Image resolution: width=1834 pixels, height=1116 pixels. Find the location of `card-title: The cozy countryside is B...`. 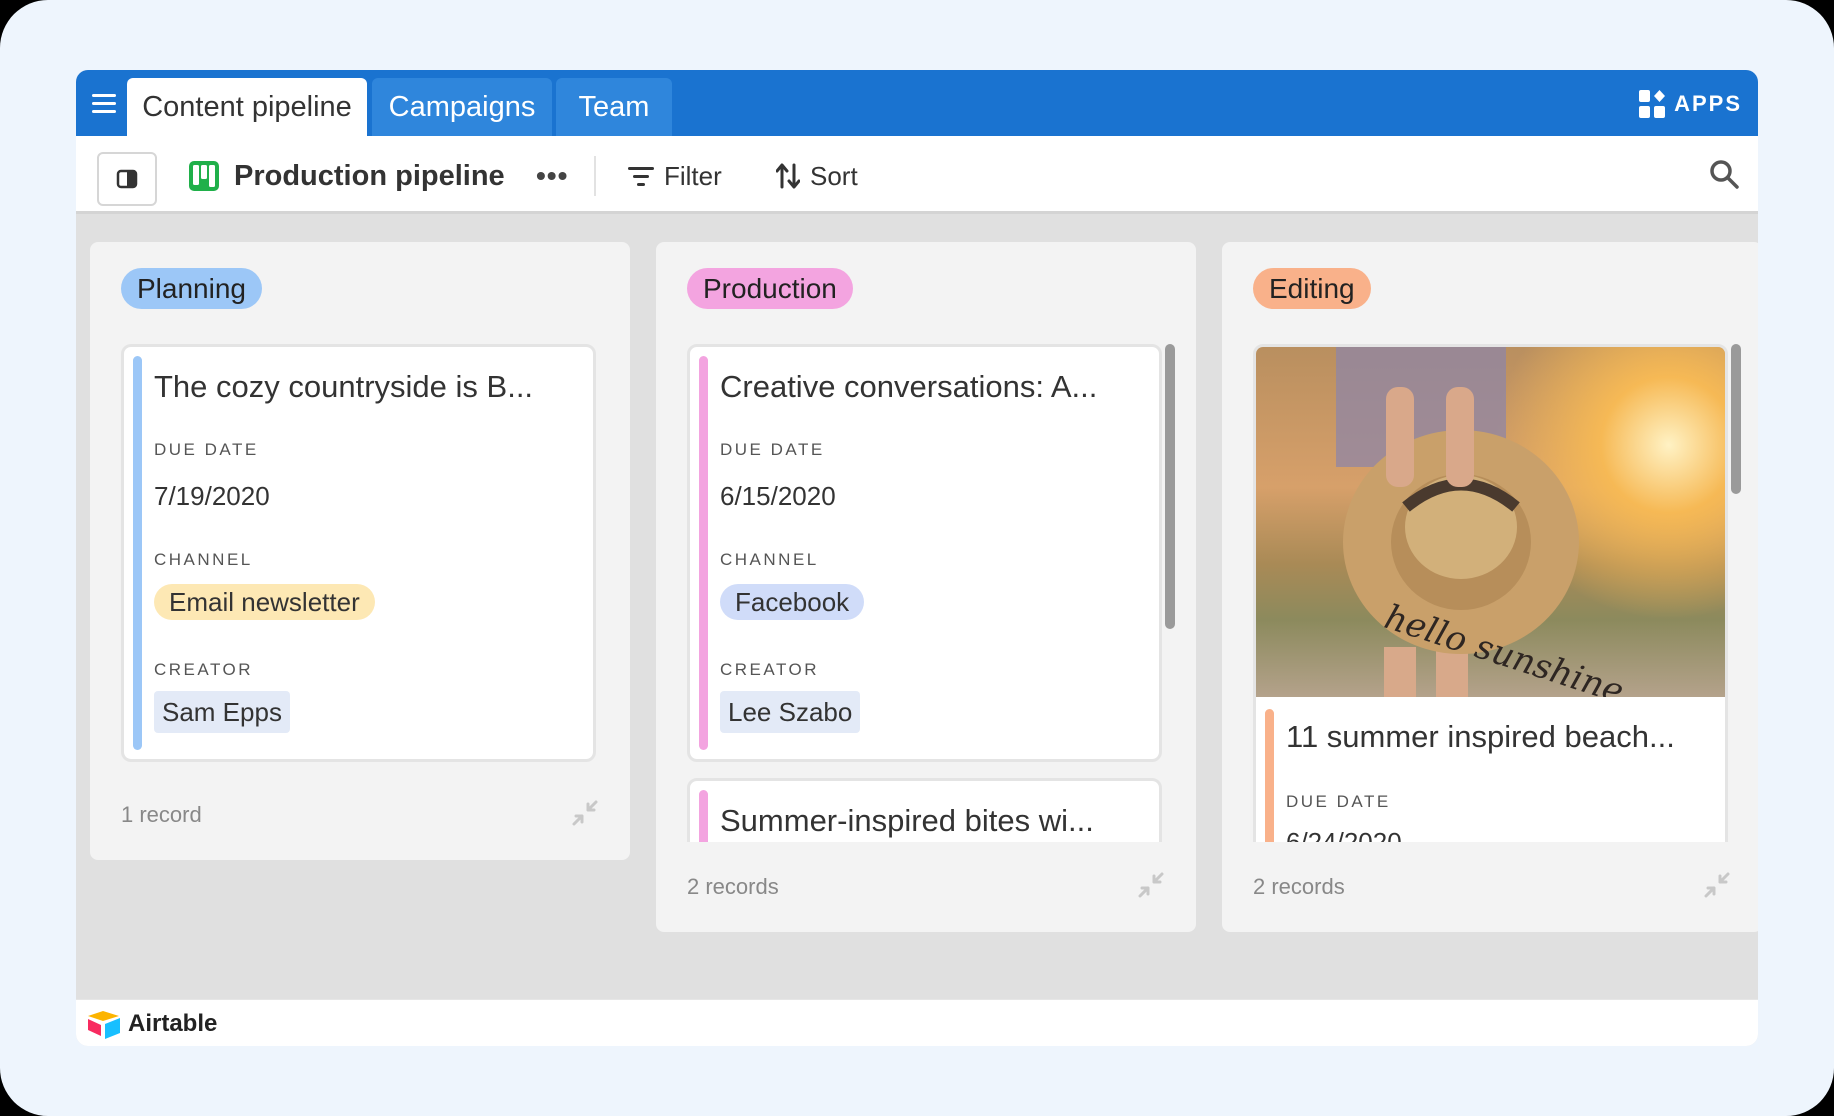

card-title: The cozy countryside is B... is located at coordinates (344, 386).